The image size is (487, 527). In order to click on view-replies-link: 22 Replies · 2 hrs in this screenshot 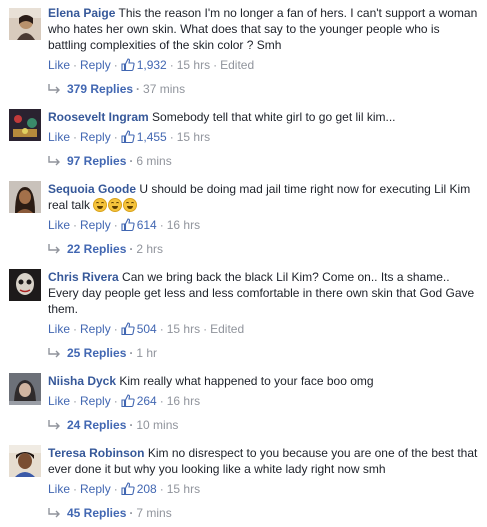, I will do `click(105, 249)`.